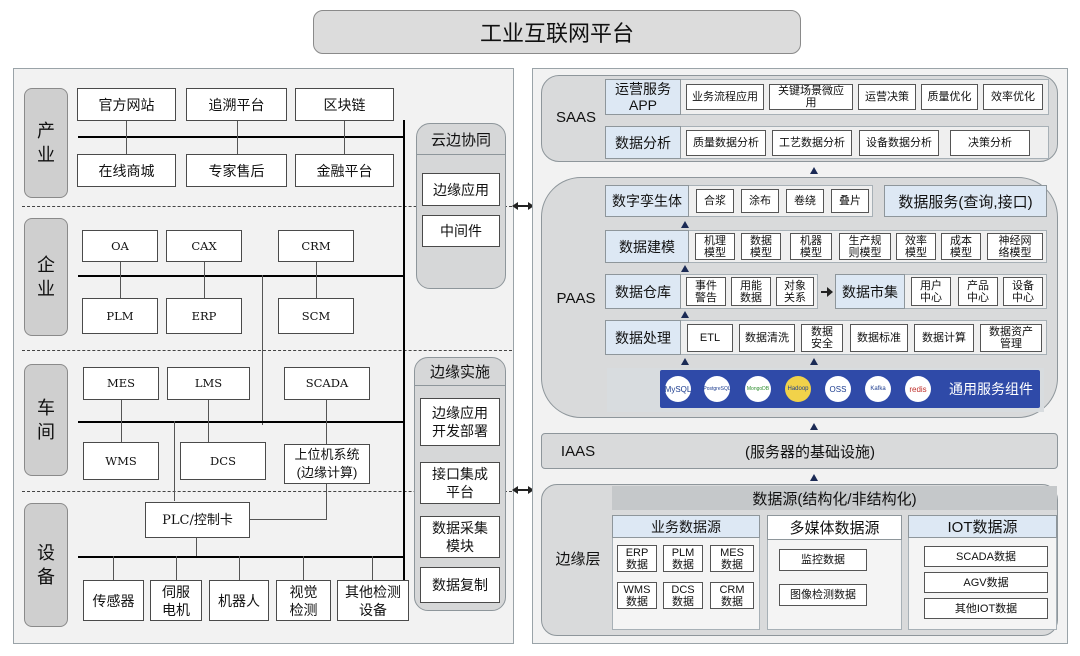  Describe the element at coordinates (811, 246) in the screenshot. I see `paas-model-machine: 机器 模型` at that location.